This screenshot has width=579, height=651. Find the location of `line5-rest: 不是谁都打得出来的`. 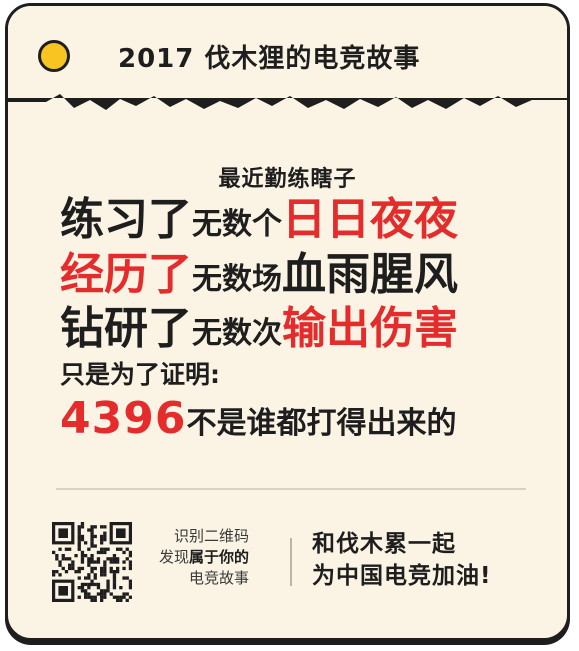

line5-rest: 不是谁都打得出来的 is located at coordinates (321, 423).